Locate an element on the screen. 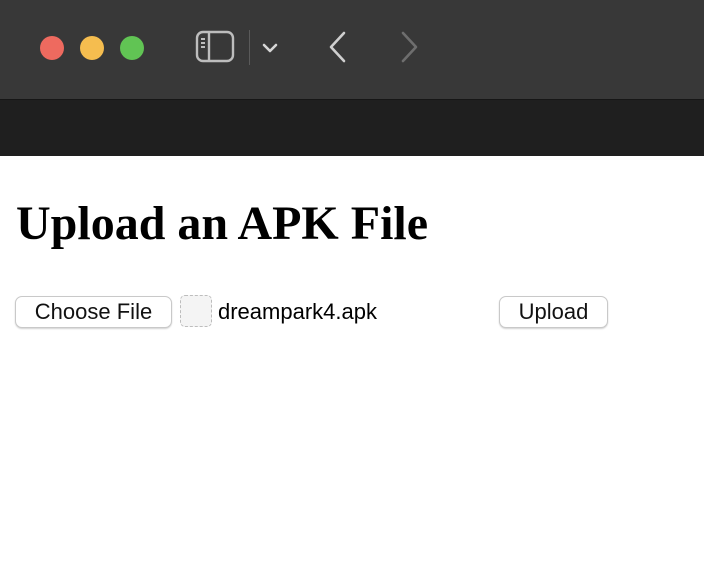  upload-button: Upload is located at coordinates (553, 312).